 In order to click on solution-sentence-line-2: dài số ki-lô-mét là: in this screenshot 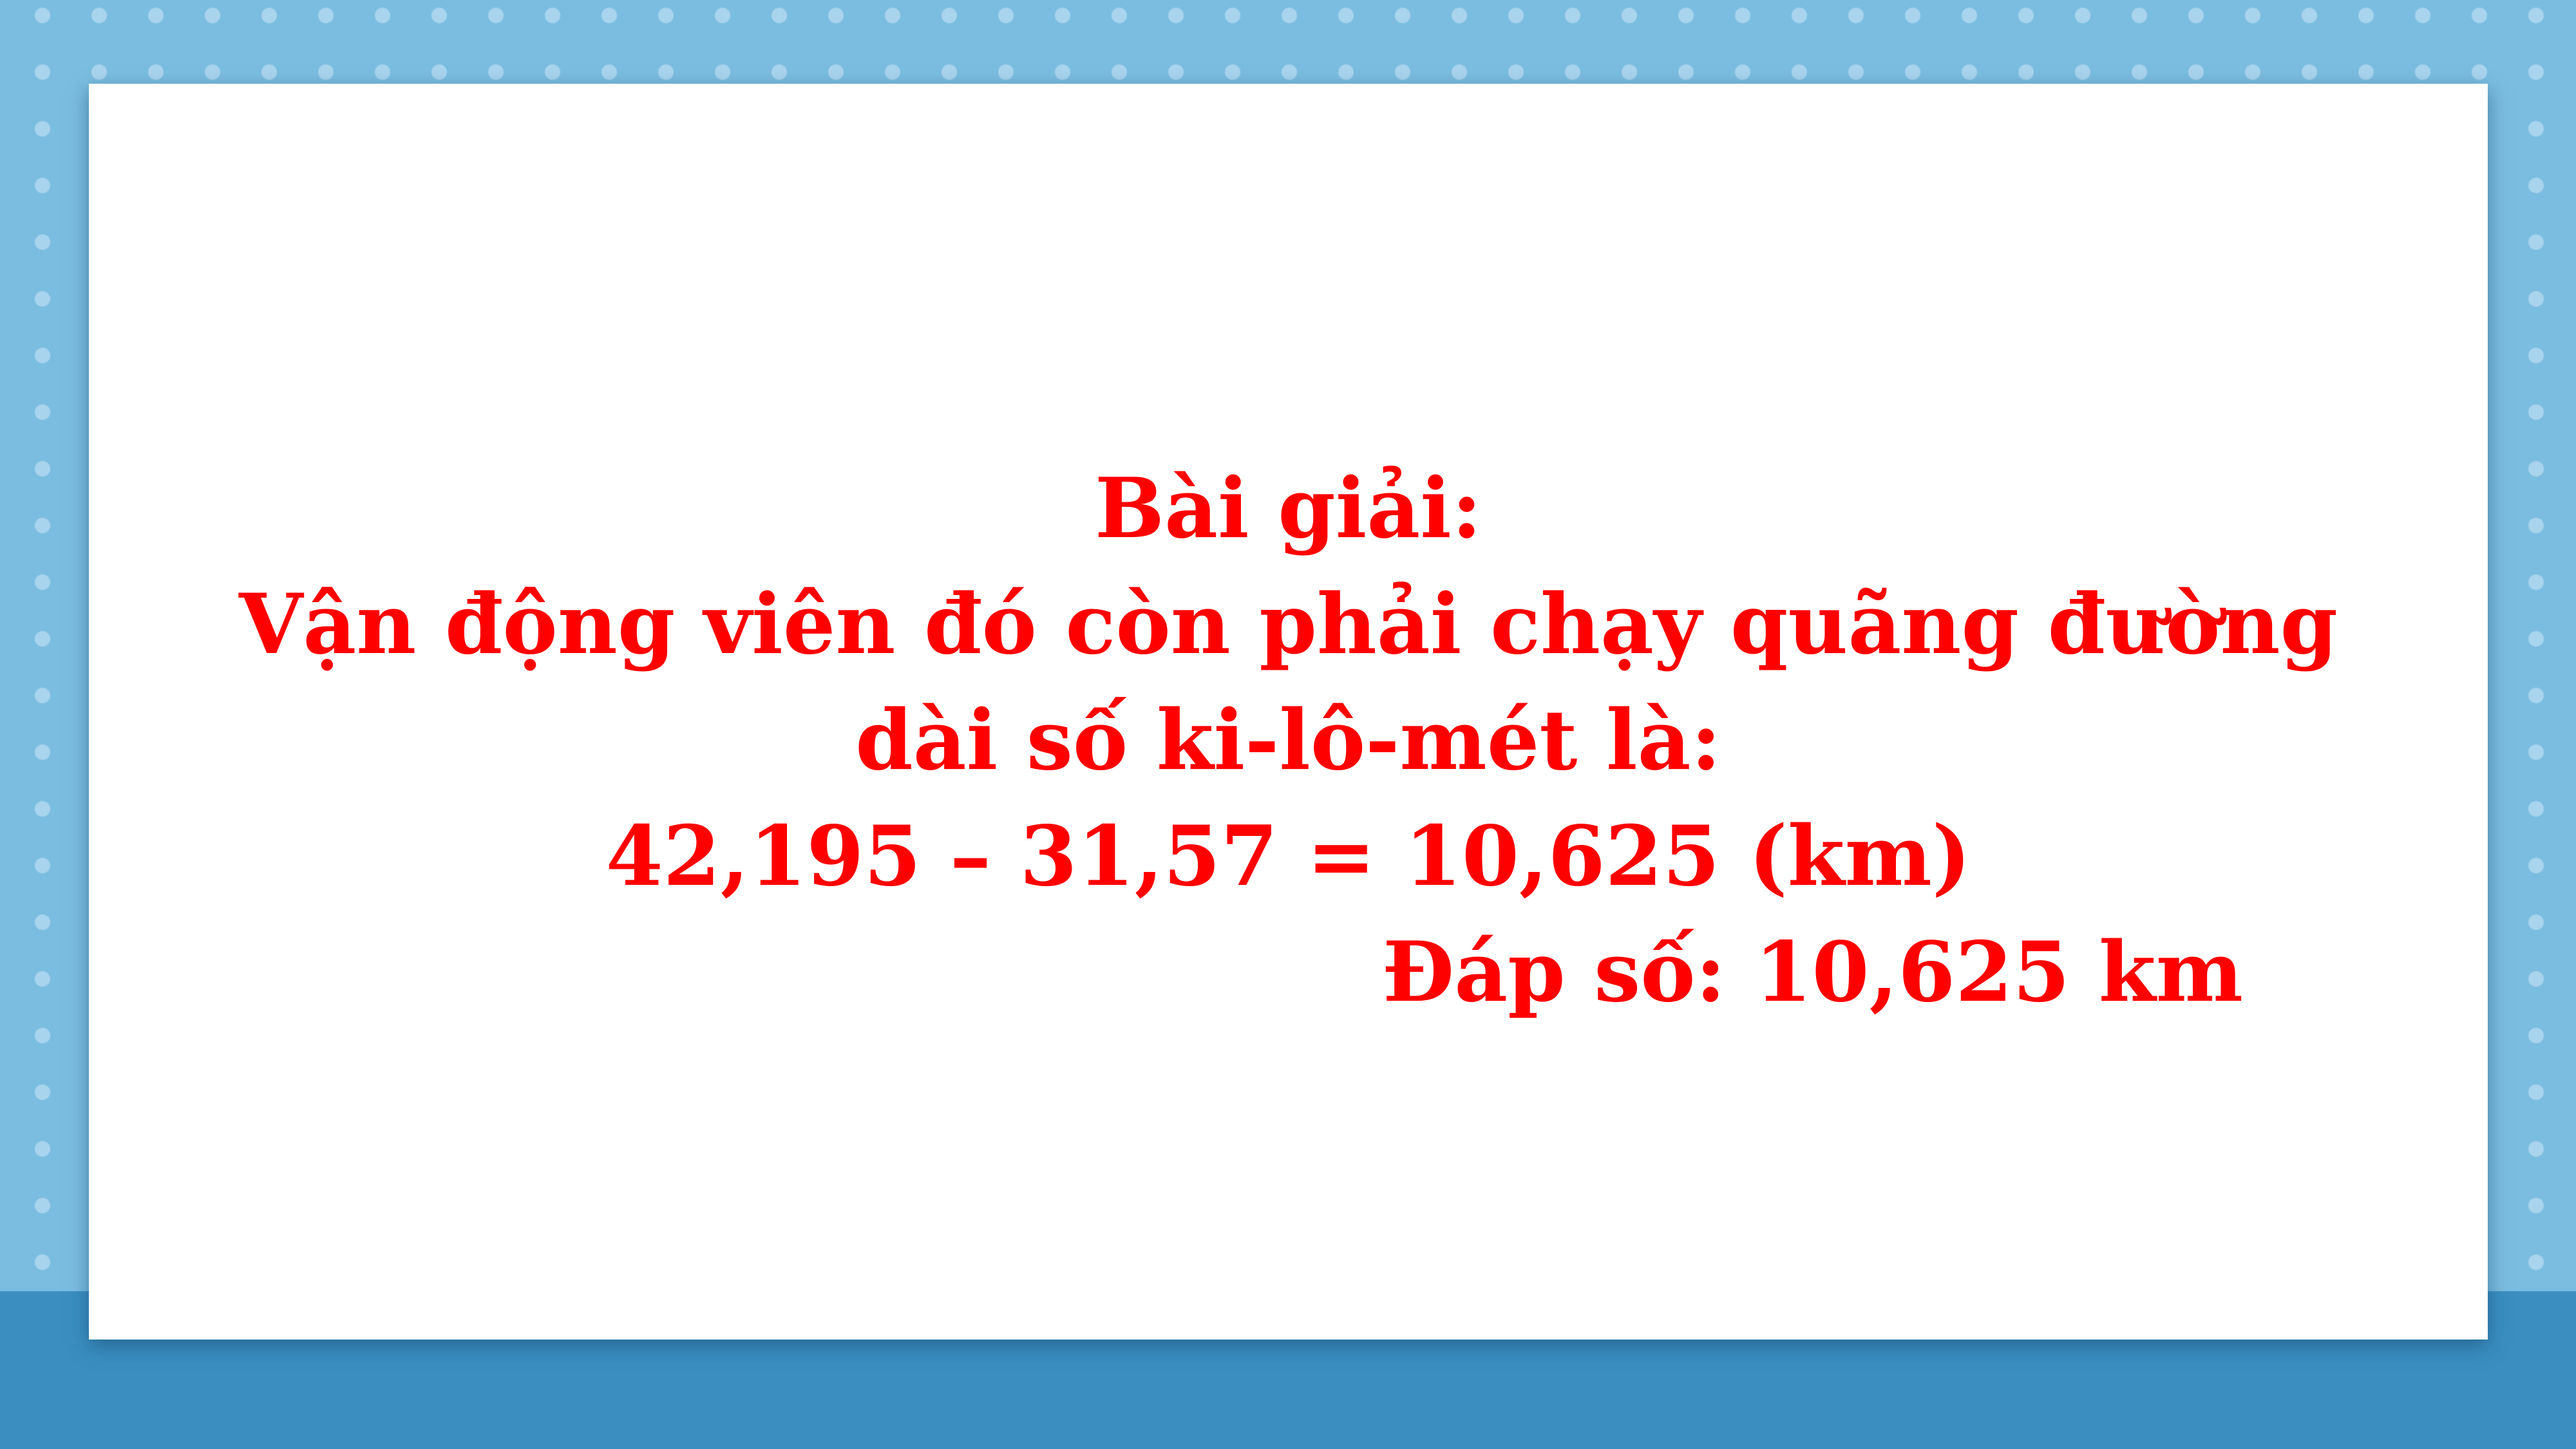, I will do `click(1288, 741)`.